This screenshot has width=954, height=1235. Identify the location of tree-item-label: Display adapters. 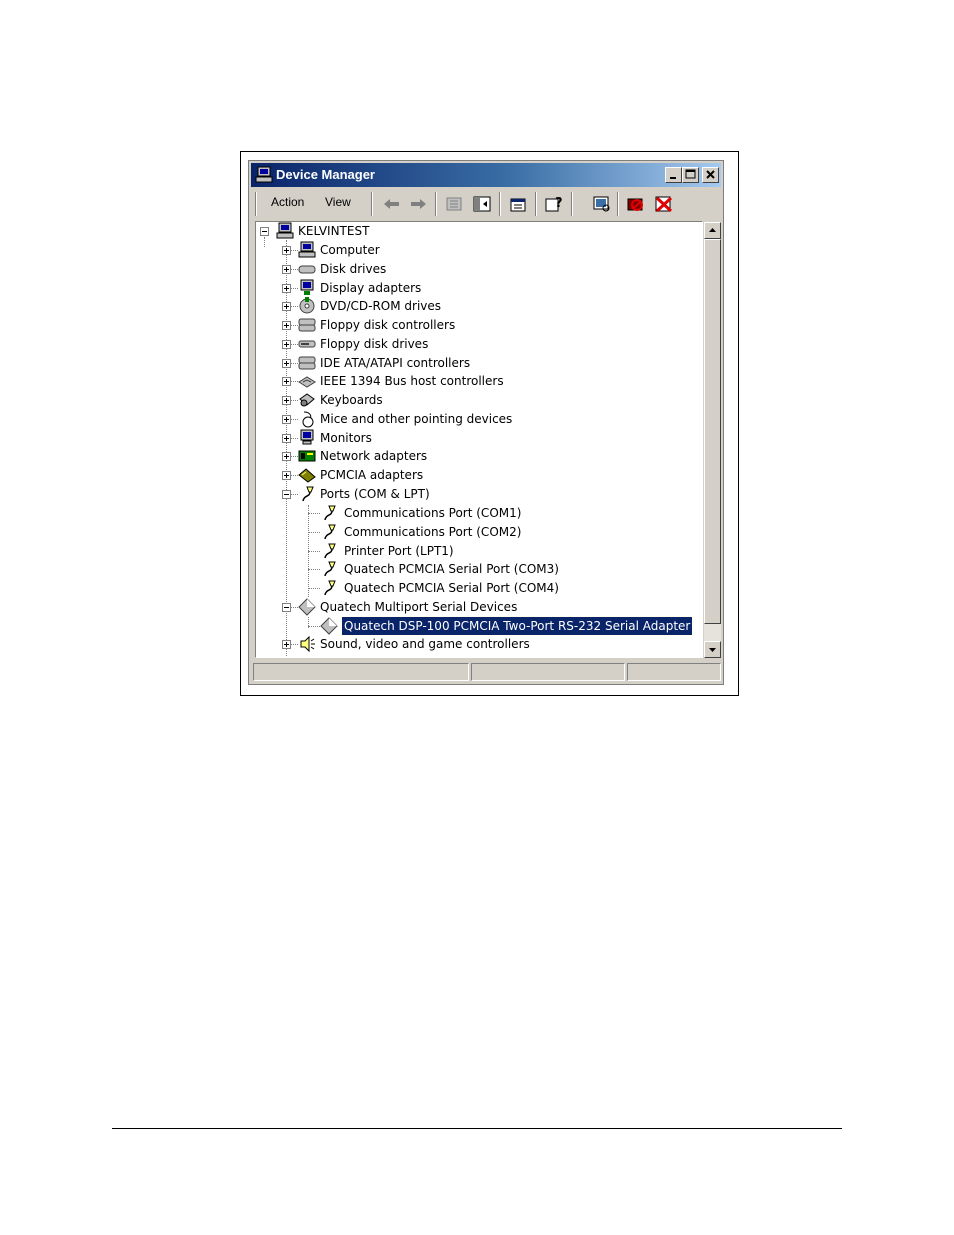
(371, 288).